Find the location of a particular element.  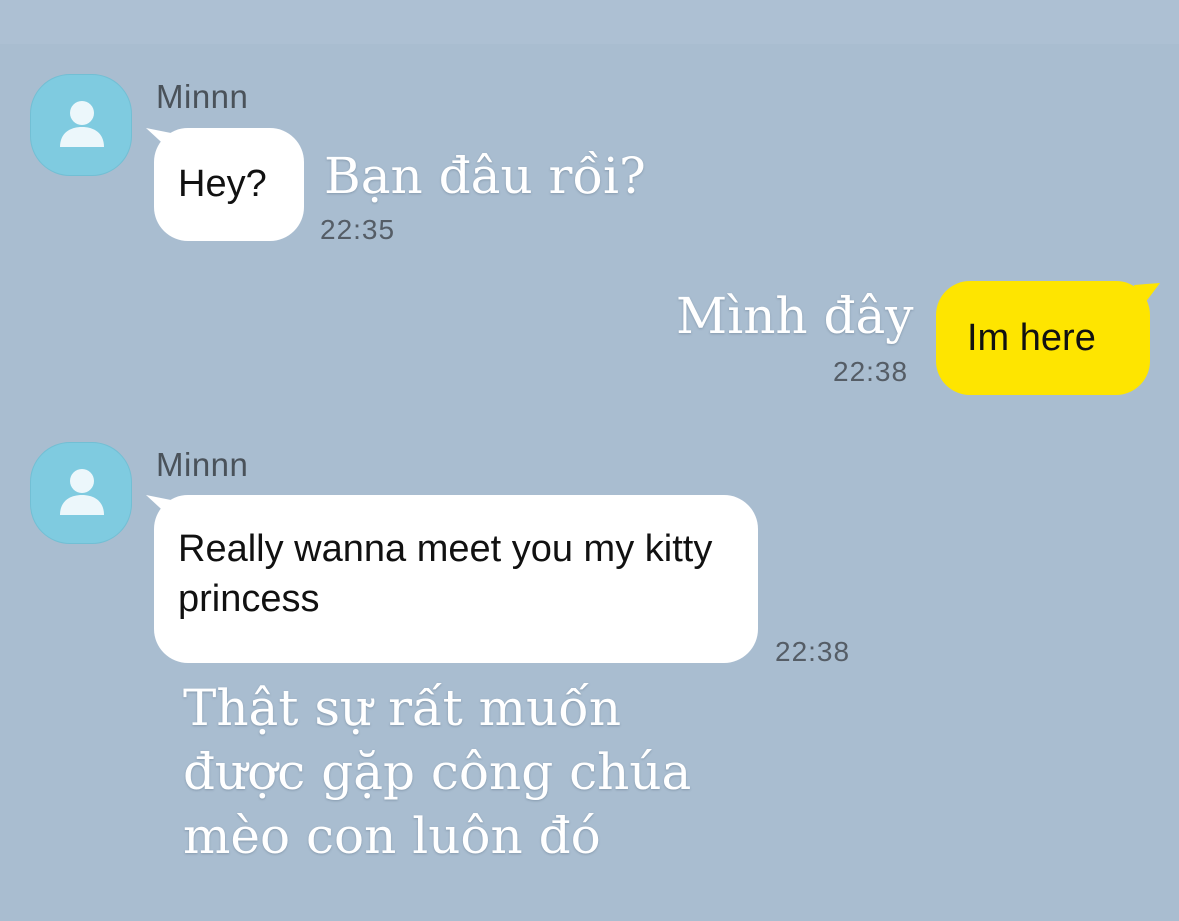

message-bubble: Im here is located at coordinates (1043, 338).